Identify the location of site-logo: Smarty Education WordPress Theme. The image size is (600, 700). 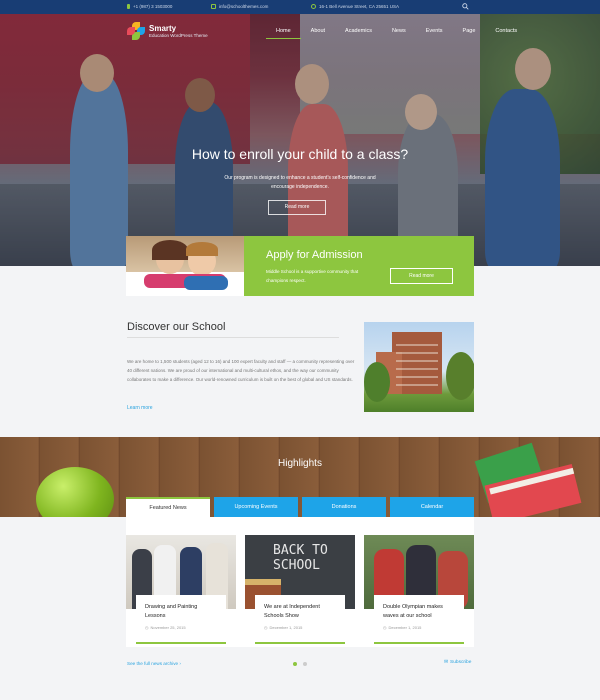
(167, 31).